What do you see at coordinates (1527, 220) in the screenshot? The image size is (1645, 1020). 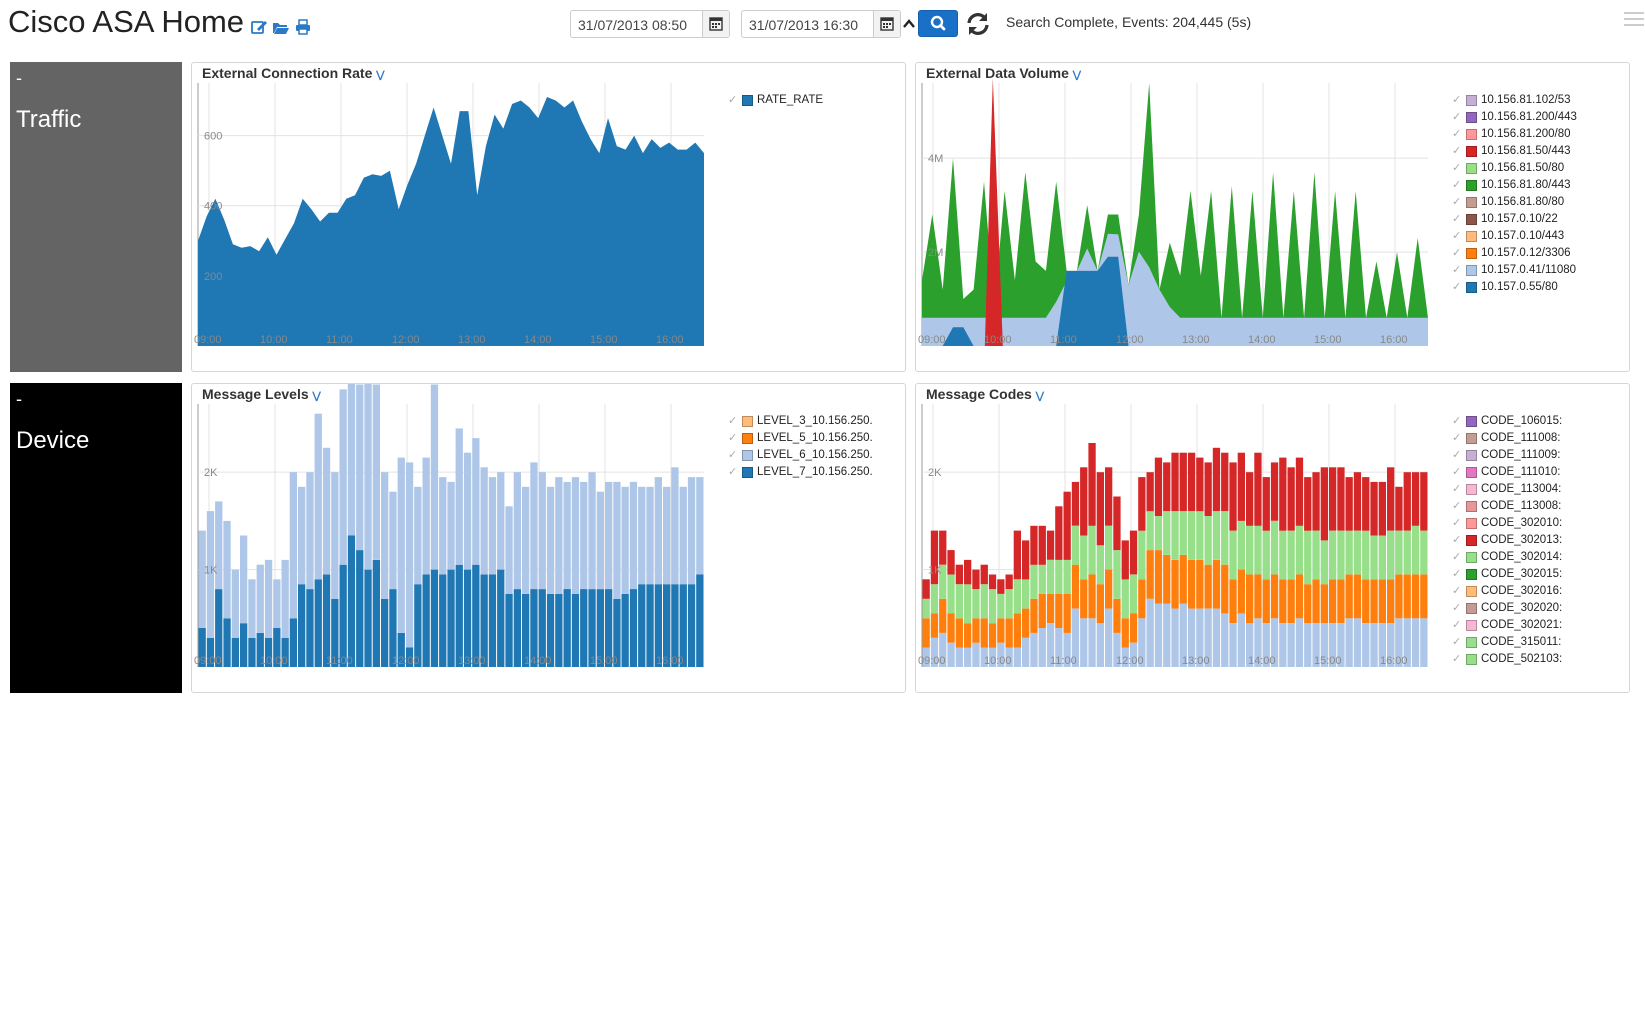 I see `legend-item: ✓ 10.157.0.10/22` at bounding box center [1527, 220].